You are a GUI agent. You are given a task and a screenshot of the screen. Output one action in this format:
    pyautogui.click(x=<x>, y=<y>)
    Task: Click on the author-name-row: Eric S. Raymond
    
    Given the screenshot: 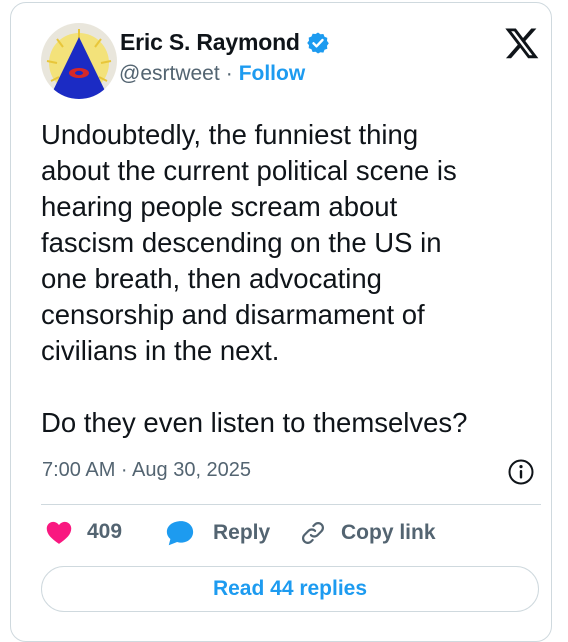 What is the action you would take?
    pyautogui.click(x=225, y=42)
    